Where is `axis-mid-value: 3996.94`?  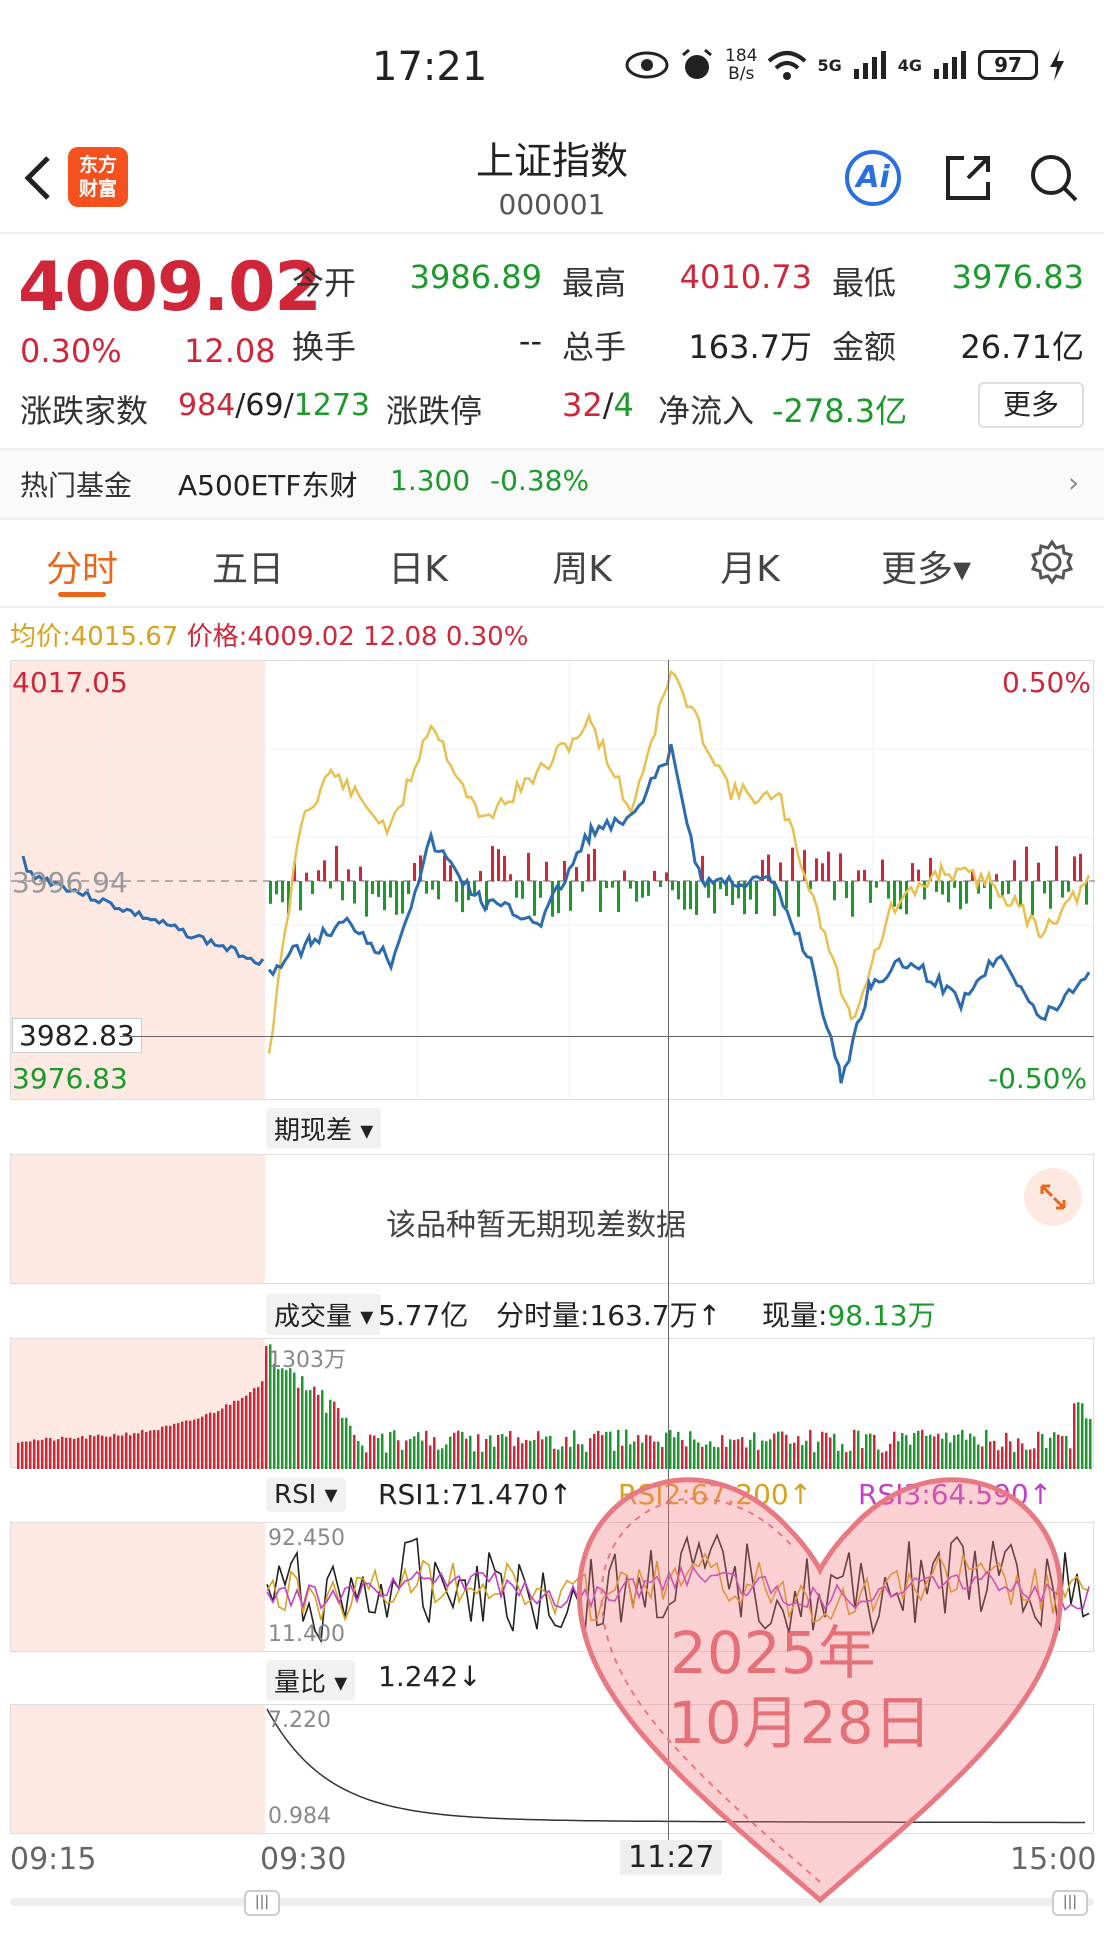
axis-mid-value: 3996.94 is located at coordinates (70, 882).